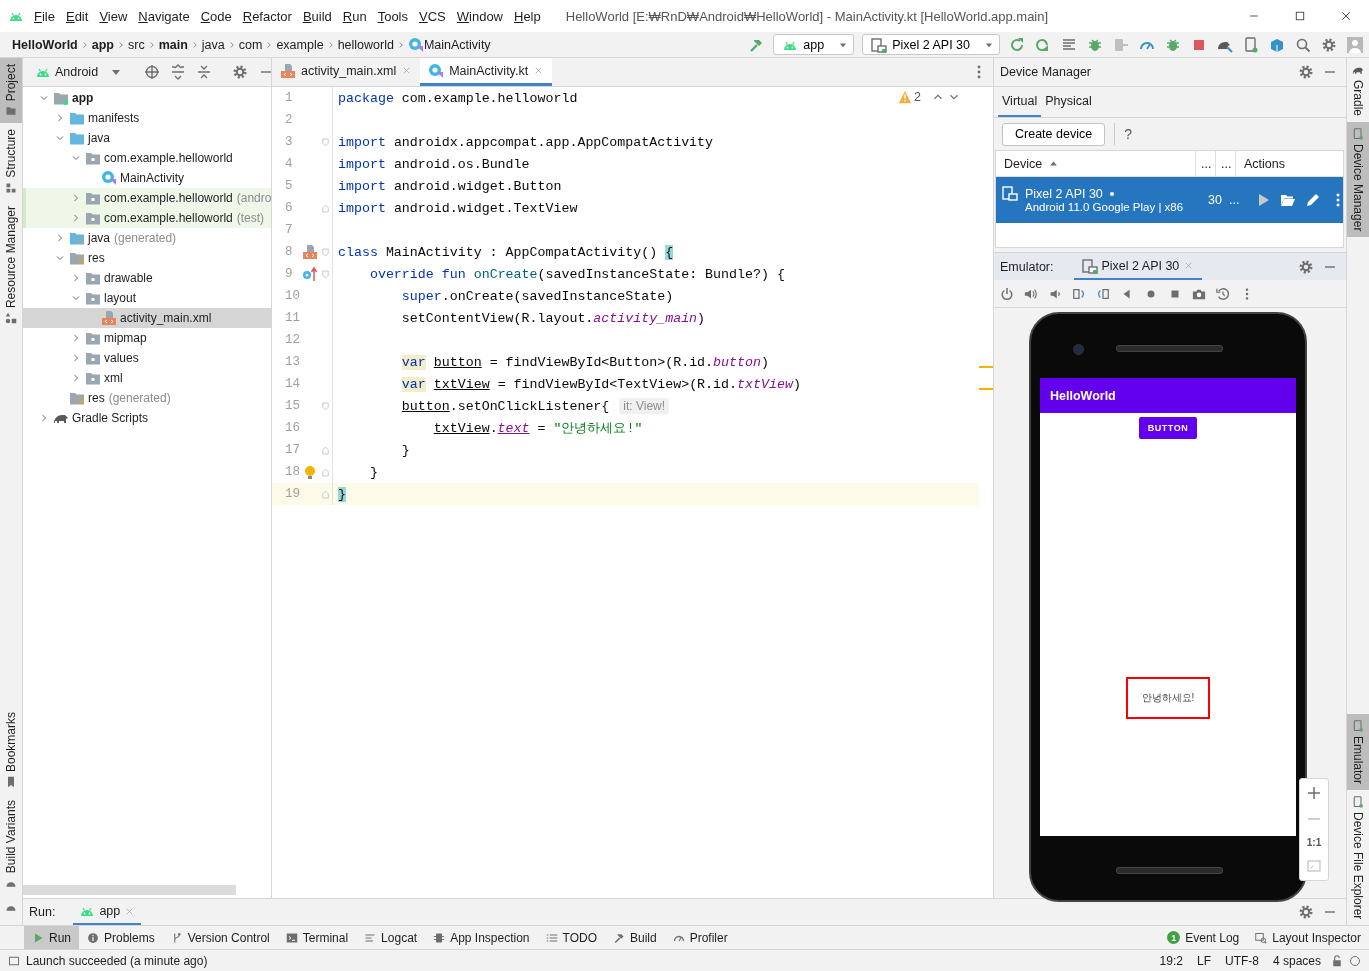 This screenshot has height=971, width=1369. Describe the element at coordinates (1168, 428) in the screenshot. I see `app-button: BUTTON` at that location.